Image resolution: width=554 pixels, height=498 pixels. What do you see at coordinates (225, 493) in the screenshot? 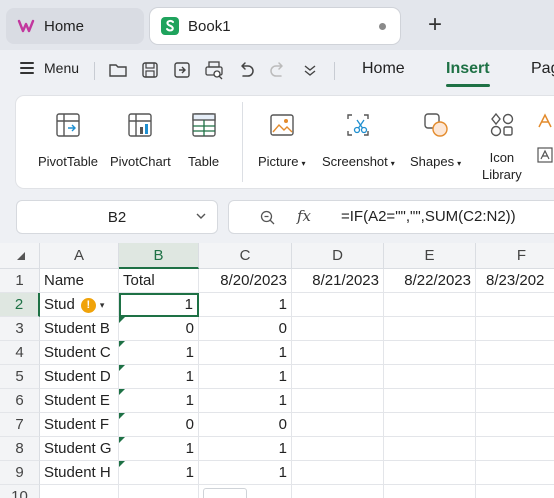
I see `quick-analysis-icon` at bounding box center [225, 493].